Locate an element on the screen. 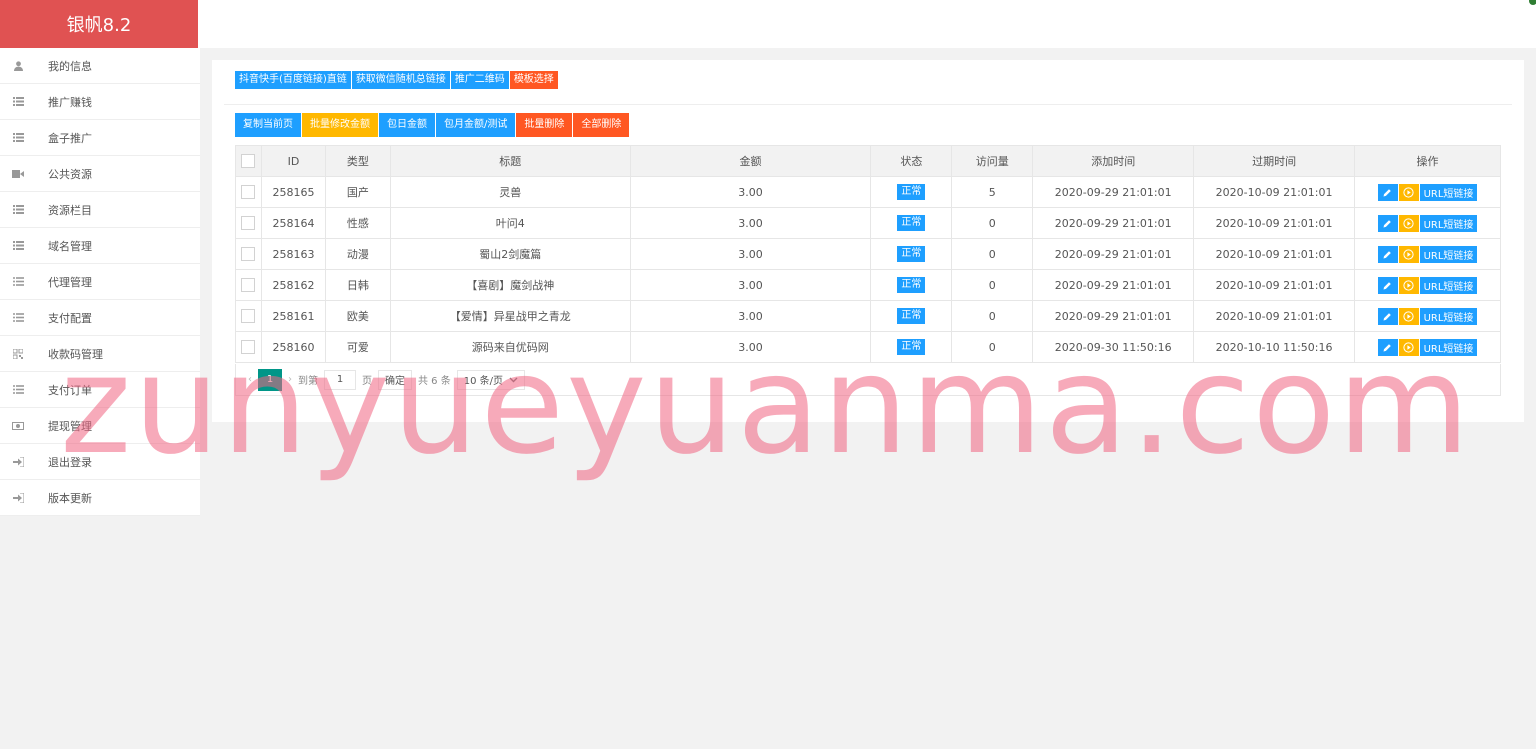 The height and width of the screenshot is (749, 1536). sidebar-item-1: 推广赚钱 is located at coordinates (100, 102).